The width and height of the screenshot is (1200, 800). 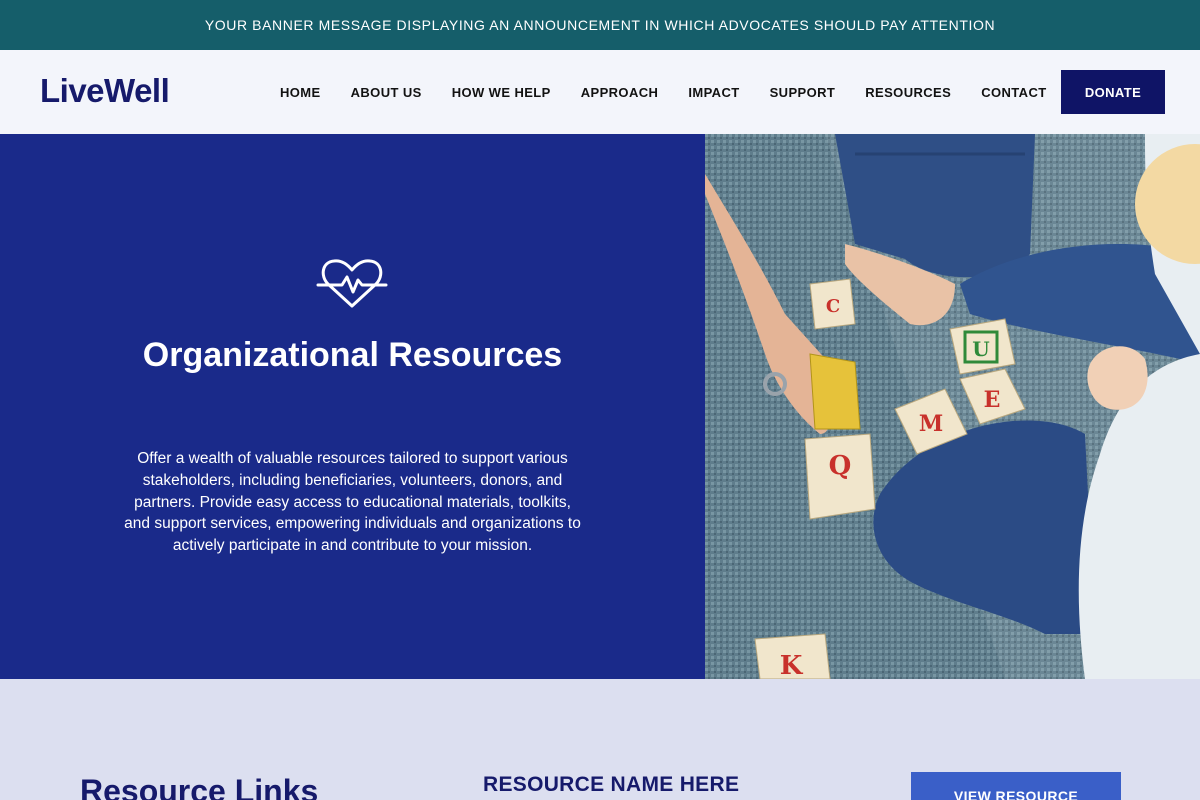 I want to click on toy-block-q: Q, so click(x=840, y=476).